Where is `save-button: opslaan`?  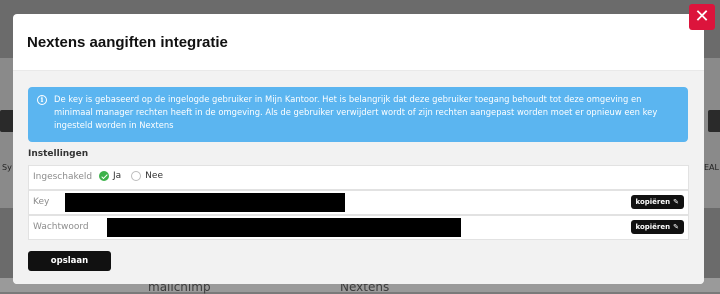
save-button: opslaan is located at coordinates (69, 261).